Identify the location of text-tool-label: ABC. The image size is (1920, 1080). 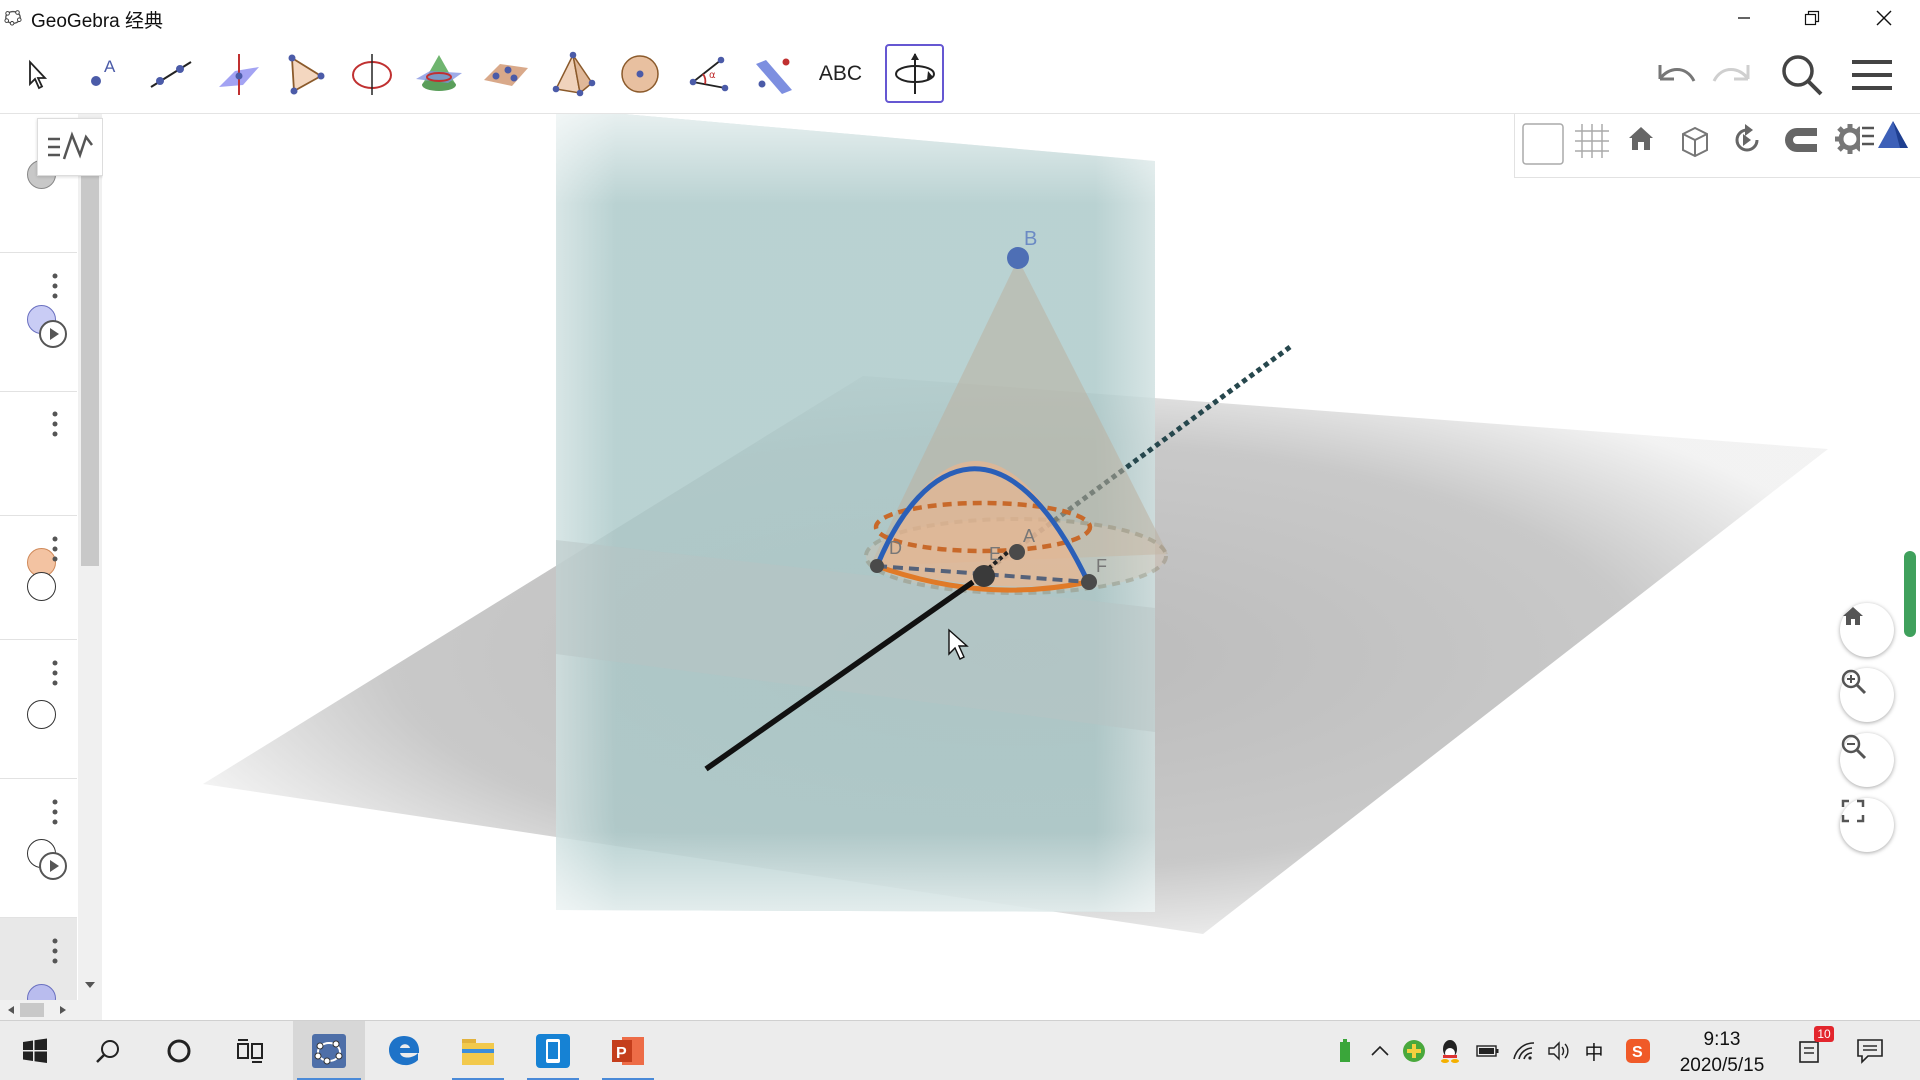
(840, 73).